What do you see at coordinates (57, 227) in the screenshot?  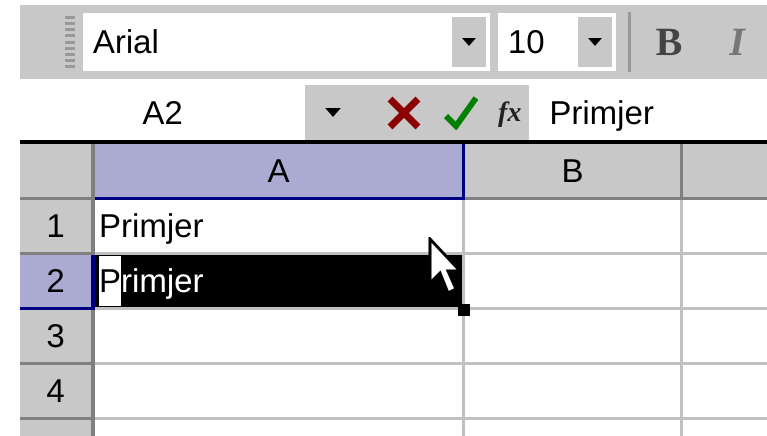 I see `row-header: 1` at bounding box center [57, 227].